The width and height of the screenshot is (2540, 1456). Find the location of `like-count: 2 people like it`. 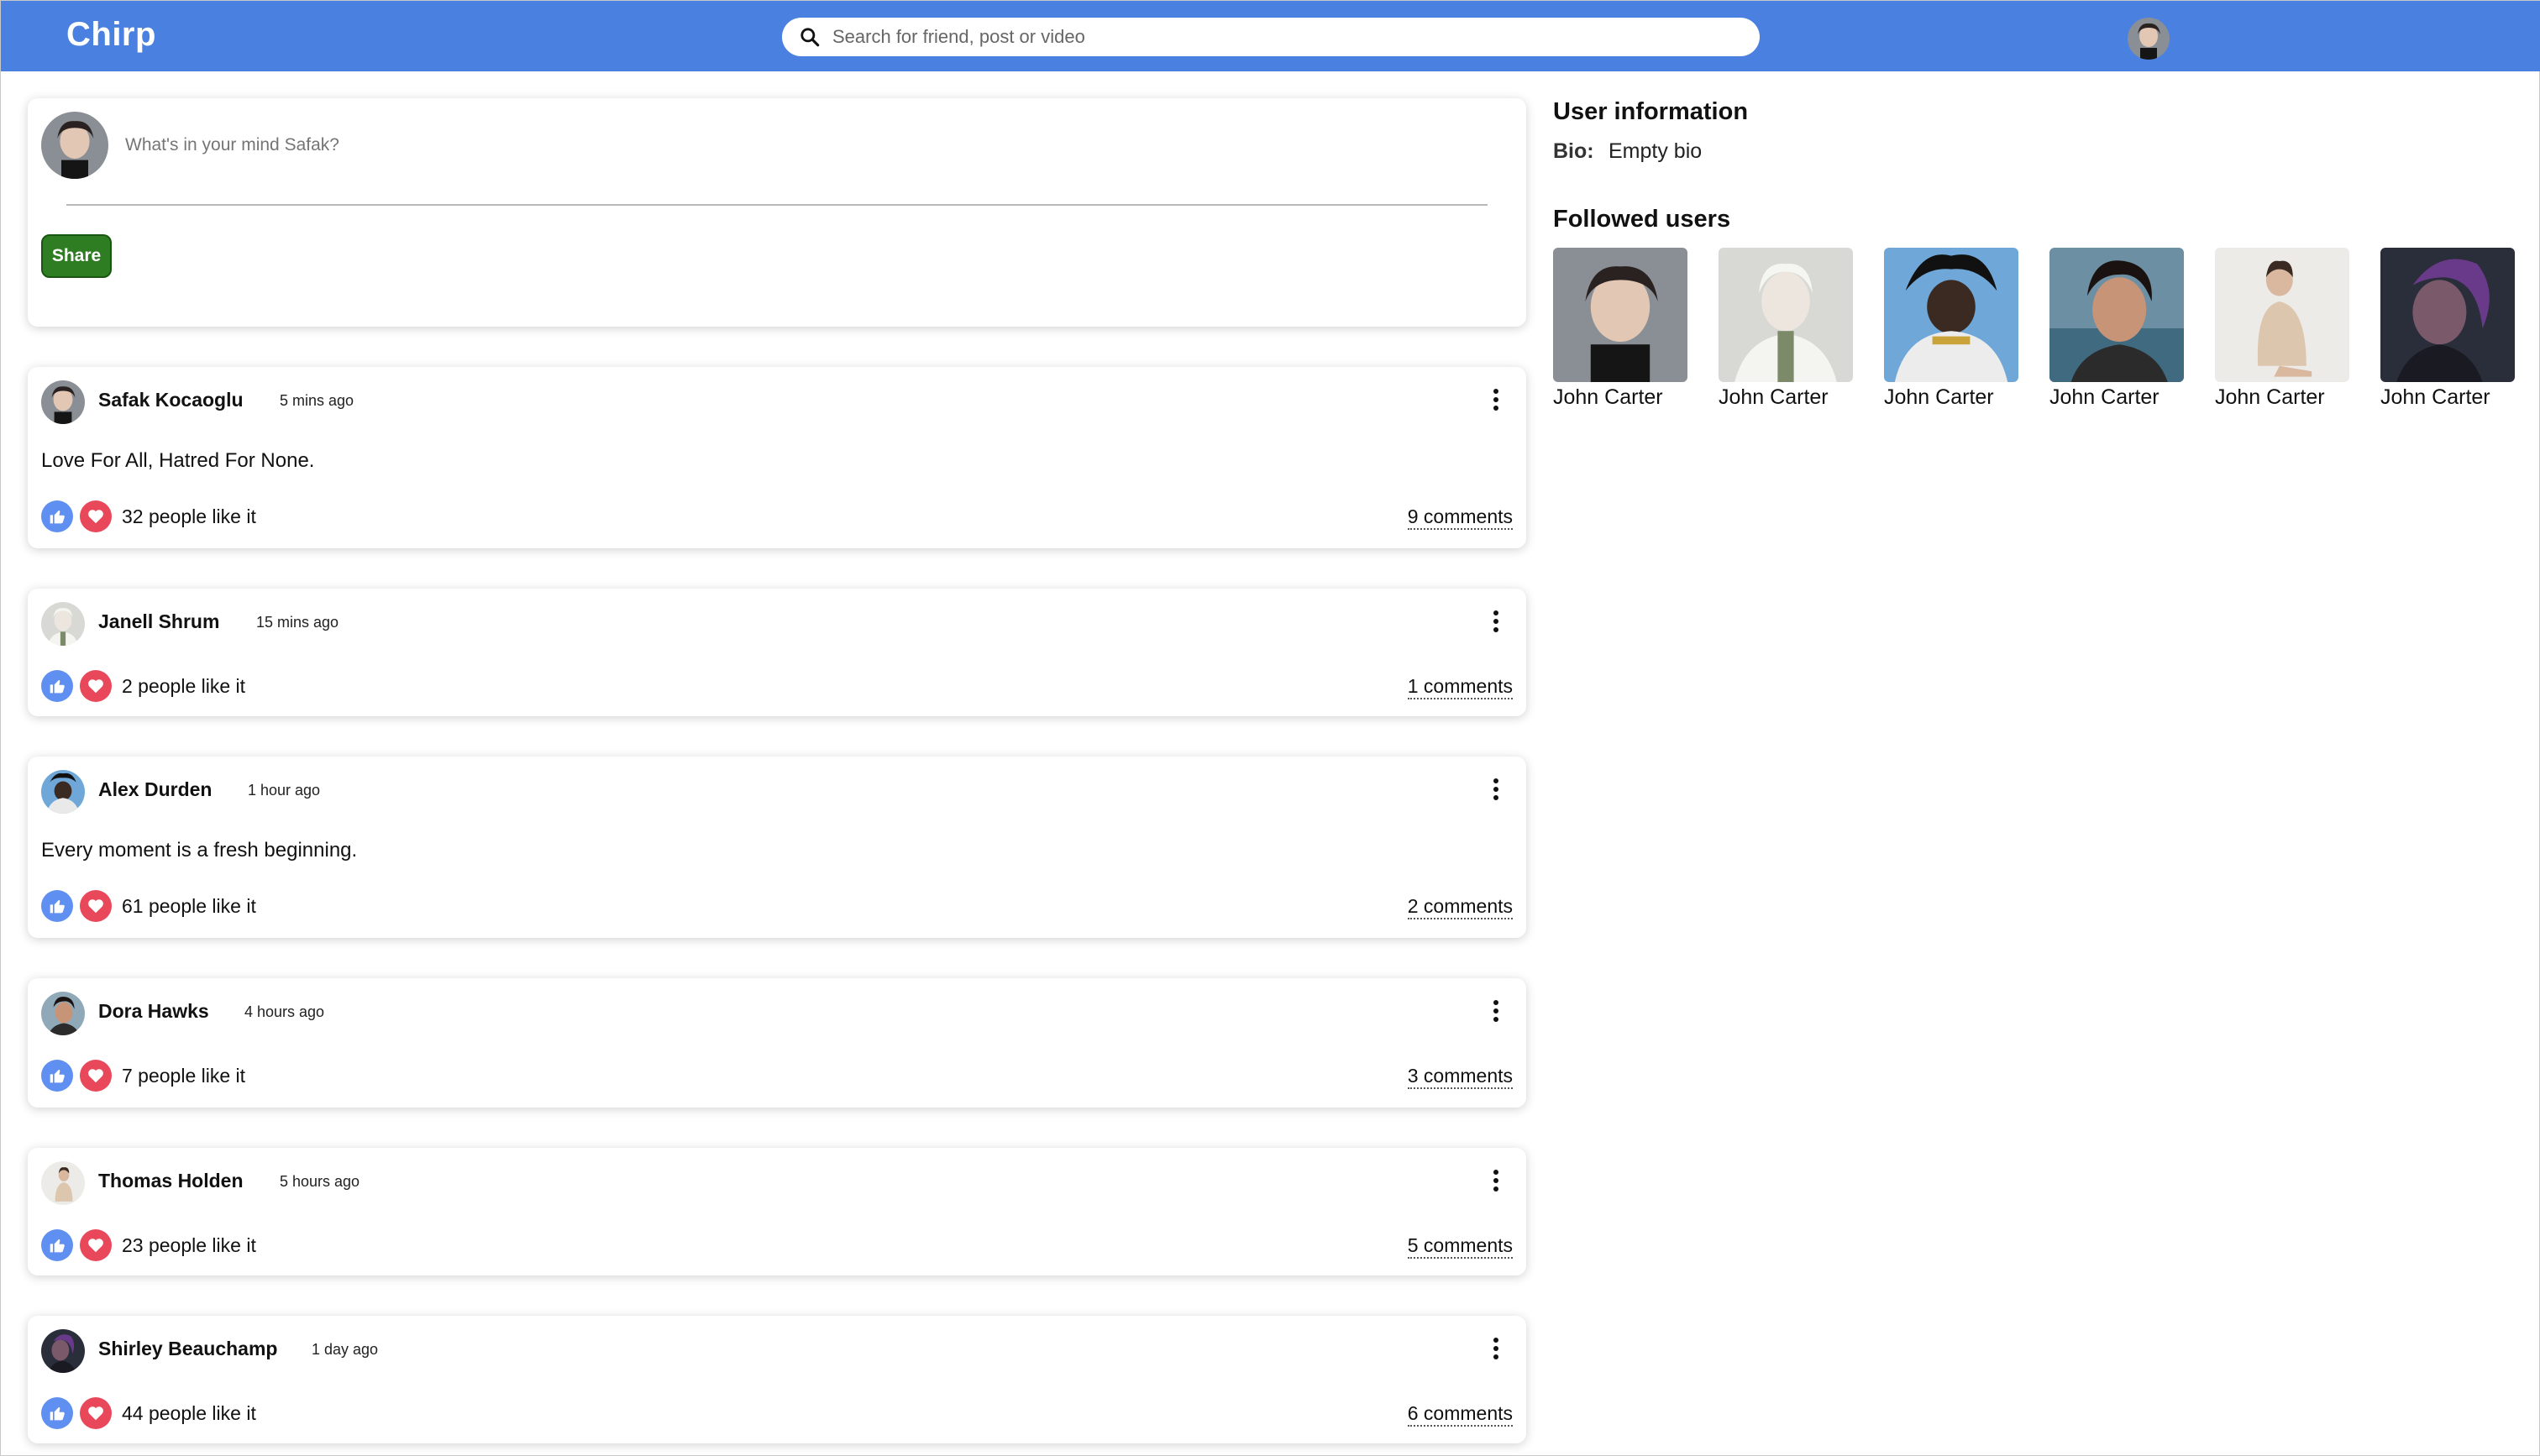

like-count: 2 people like it is located at coordinates (184, 685).